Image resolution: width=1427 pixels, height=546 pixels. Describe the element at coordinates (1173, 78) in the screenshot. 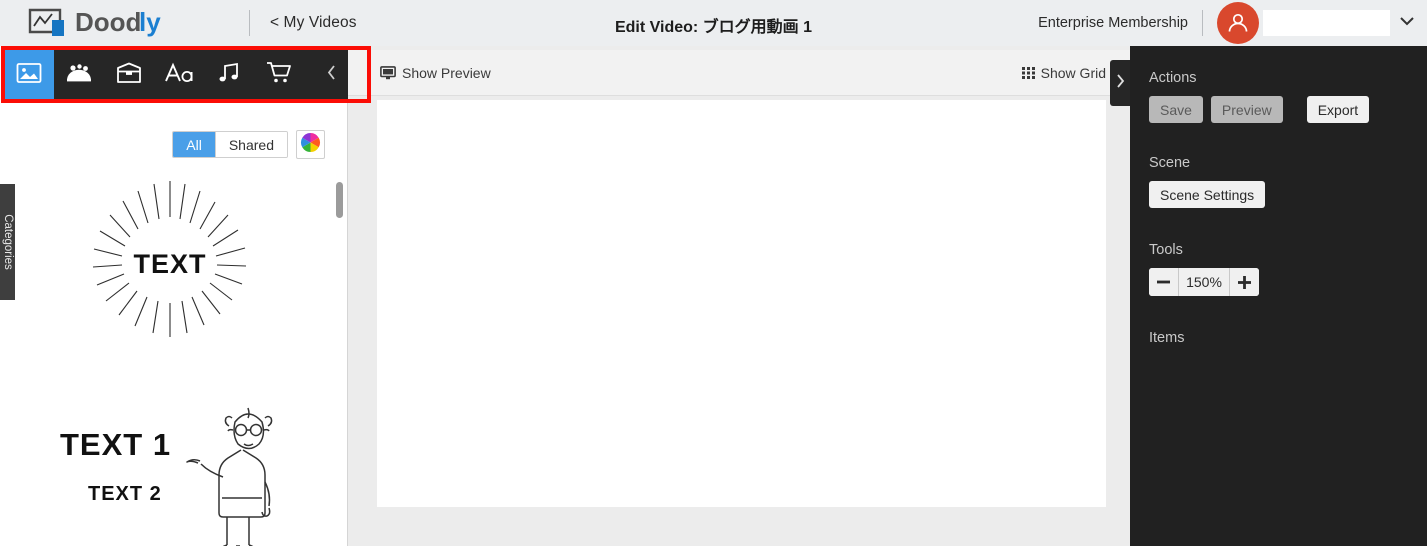

I see `actions-section-label: Actions` at that location.